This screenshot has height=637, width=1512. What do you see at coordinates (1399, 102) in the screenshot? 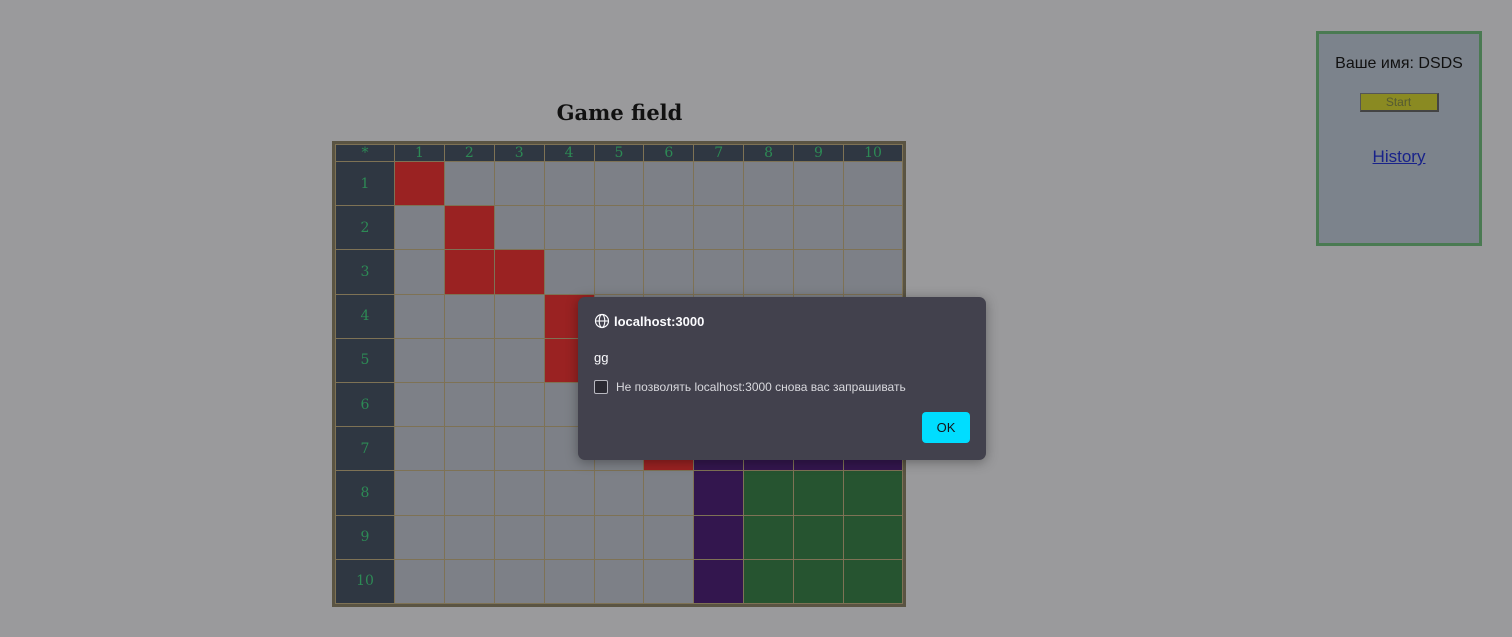
I see `start-button: Start` at bounding box center [1399, 102].